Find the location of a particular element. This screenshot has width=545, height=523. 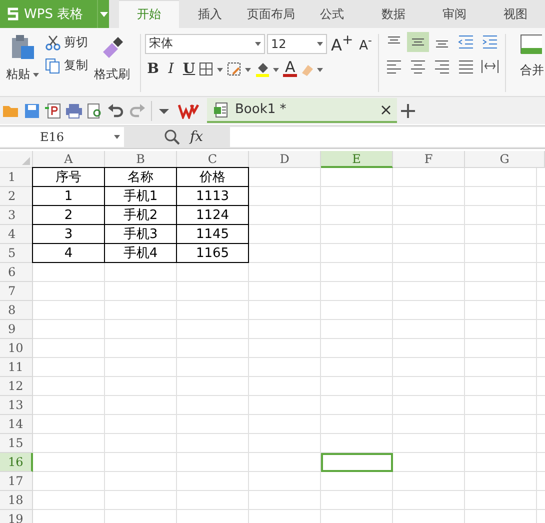

format-painter-button: 格式刷 is located at coordinates (112, 63).